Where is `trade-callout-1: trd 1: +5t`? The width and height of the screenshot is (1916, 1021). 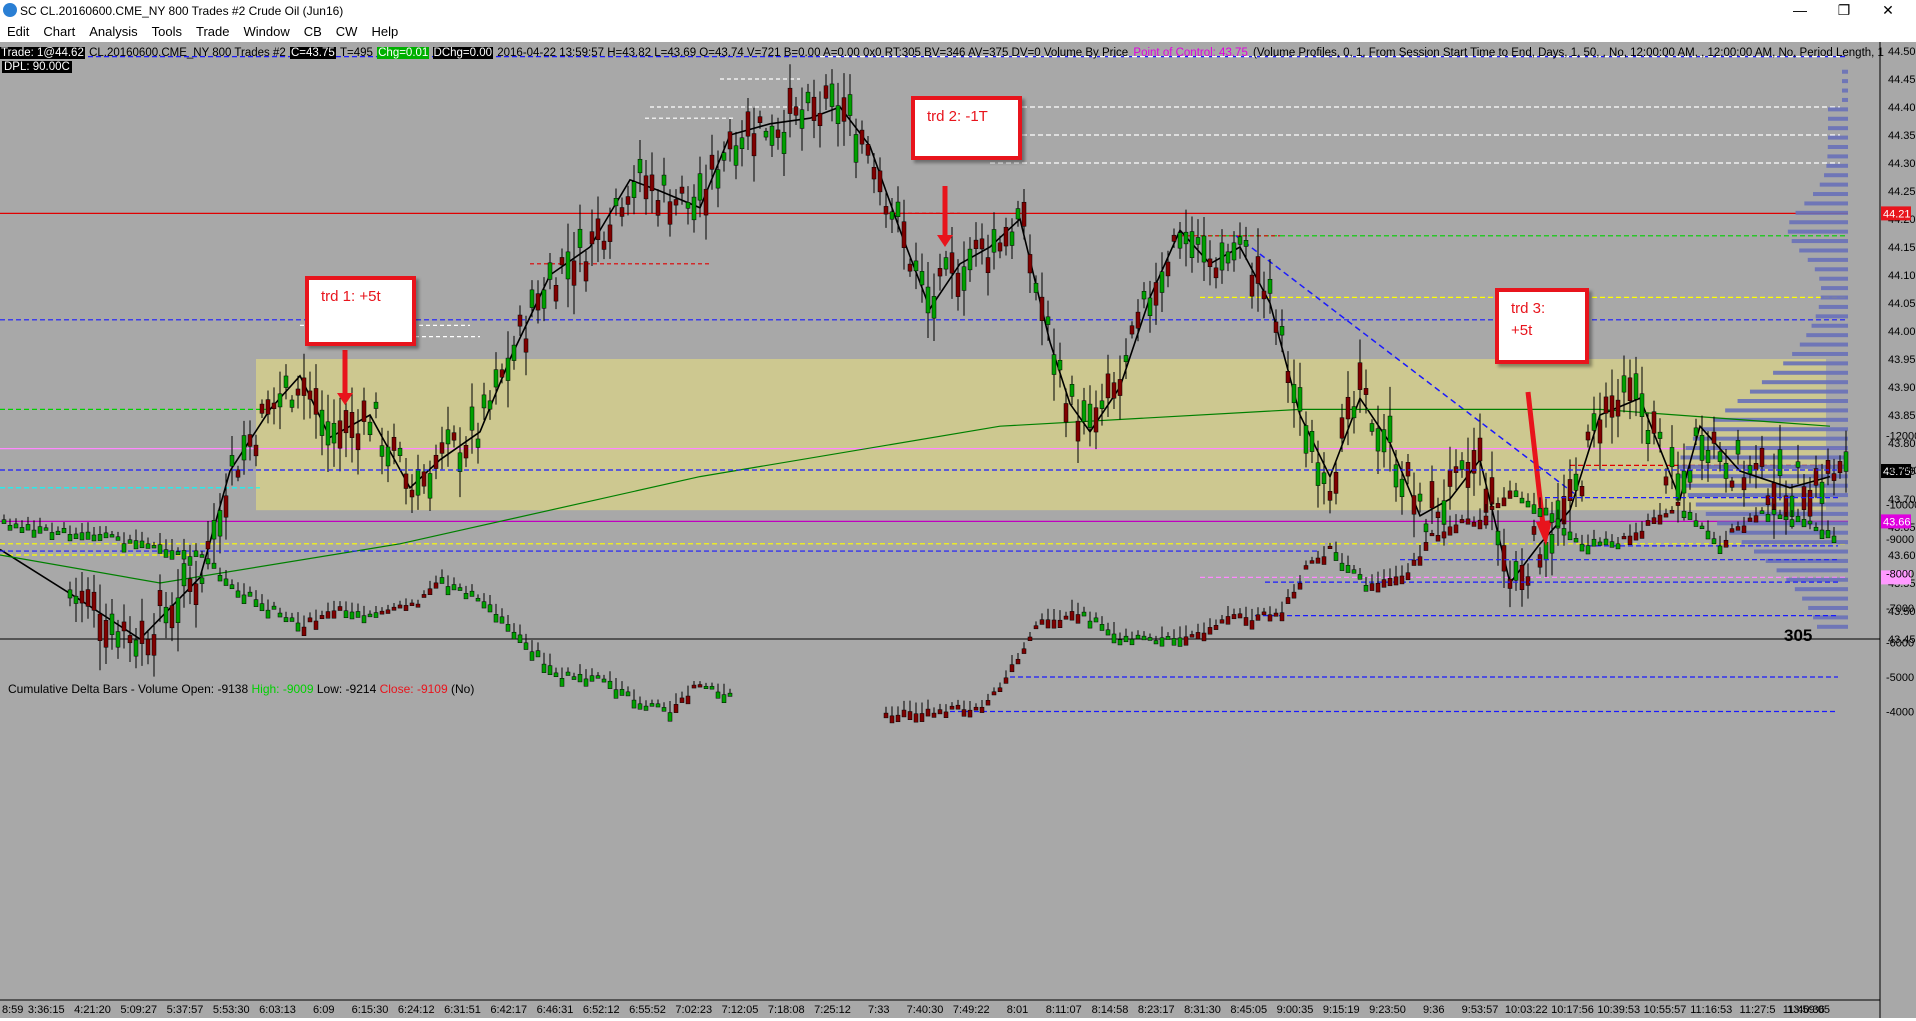 trade-callout-1: trd 1: +5t is located at coordinates (360, 311).